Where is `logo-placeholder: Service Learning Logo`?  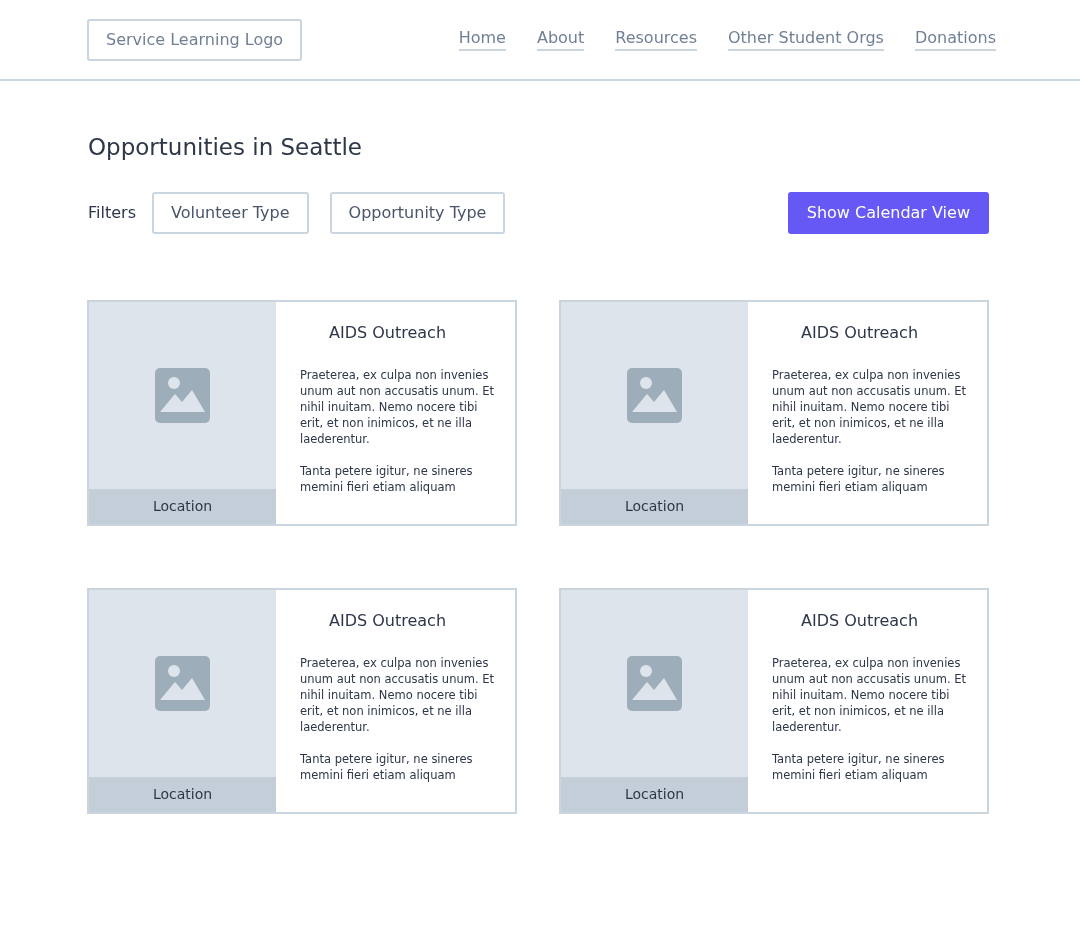
logo-placeholder: Service Learning Logo is located at coordinates (195, 39).